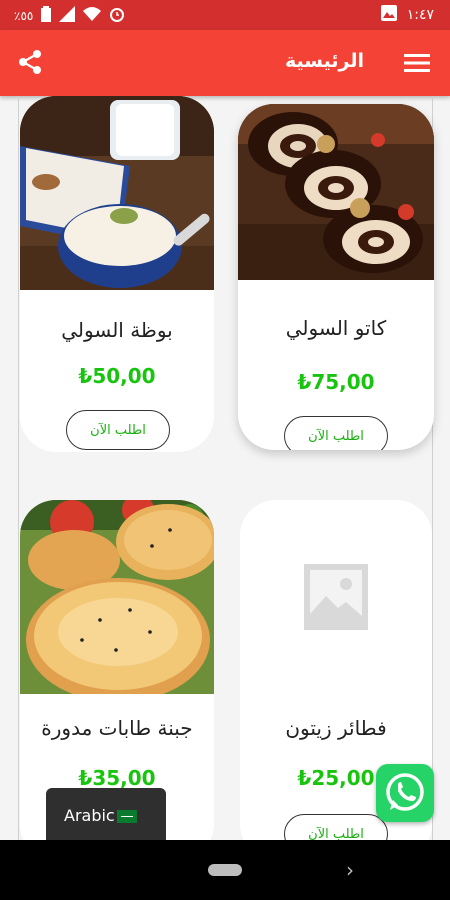 This screenshot has width=450, height=900. What do you see at coordinates (225, 15) in the screenshot?
I see `status-bar: ٪٥٥ ١:٤٧` at bounding box center [225, 15].